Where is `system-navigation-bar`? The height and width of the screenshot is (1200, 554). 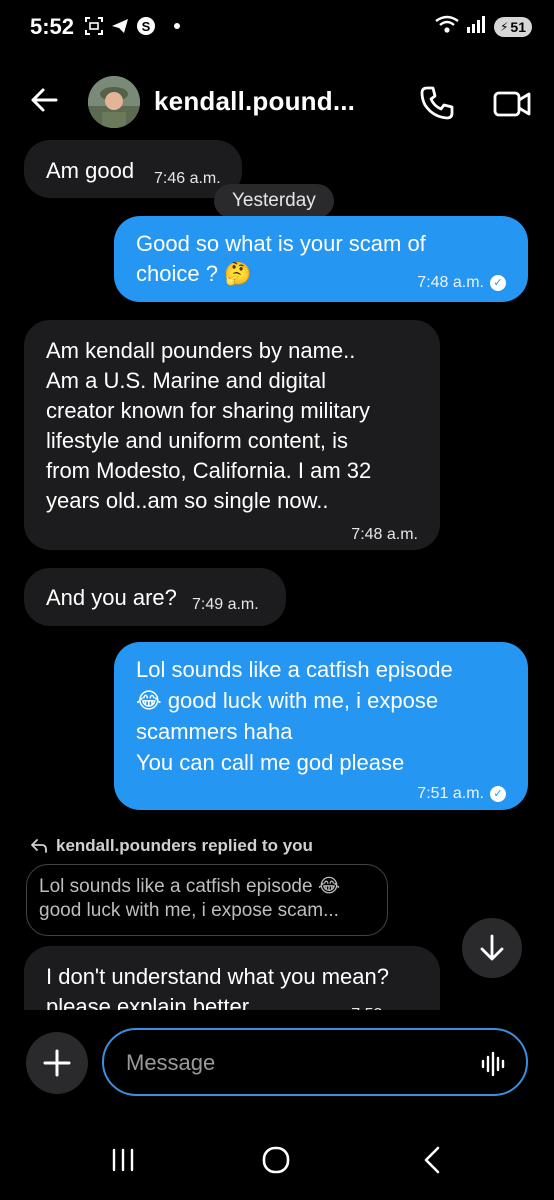
system-navigation-bar is located at coordinates (277, 1160).